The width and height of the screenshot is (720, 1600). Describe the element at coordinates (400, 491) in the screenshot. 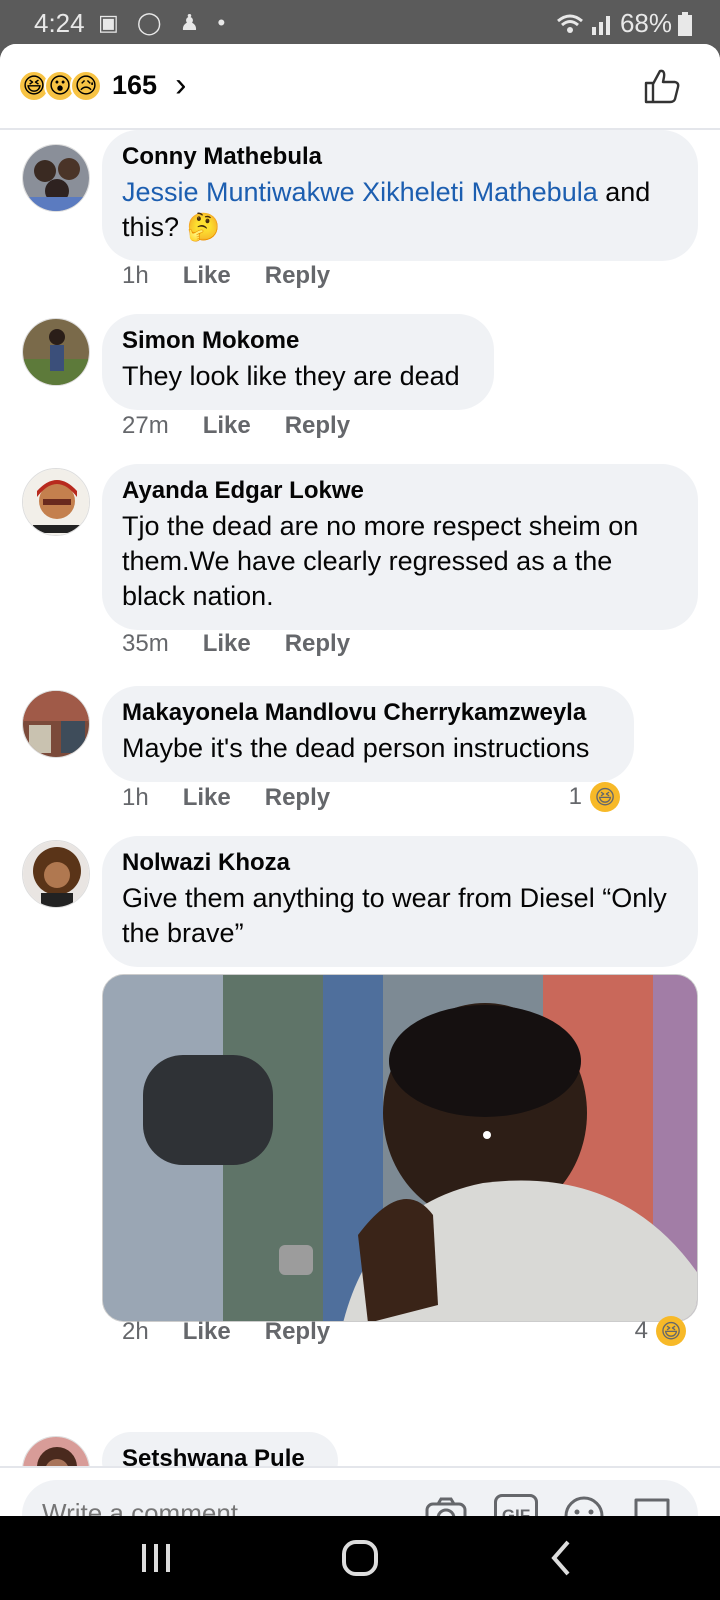

I see `comment-author: Ayanda Edgar Lokwe` at that location.